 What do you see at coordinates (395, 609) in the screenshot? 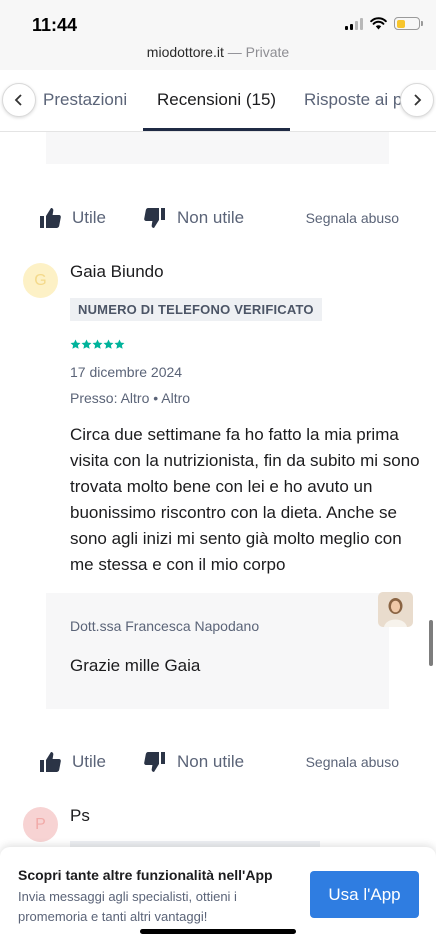
I see `doctor-avatar` at bounding box center [395, 609].